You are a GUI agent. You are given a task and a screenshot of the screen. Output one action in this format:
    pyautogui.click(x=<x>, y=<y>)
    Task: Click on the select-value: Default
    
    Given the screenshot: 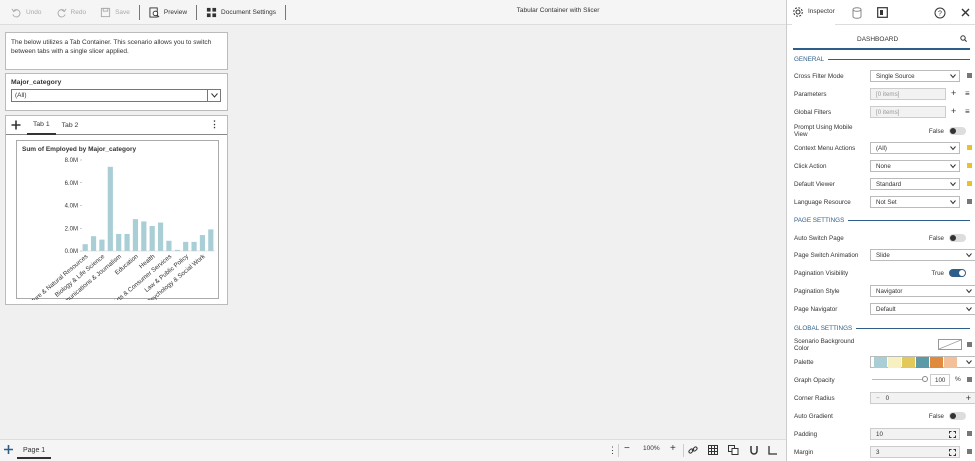 What is the action you would take?
    pyautogui.click(x=886, y=309)
    